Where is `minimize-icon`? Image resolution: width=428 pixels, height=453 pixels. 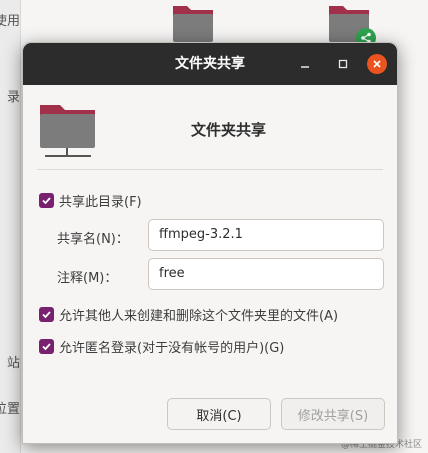 minimize-icon is located at coordinates (305, 67).